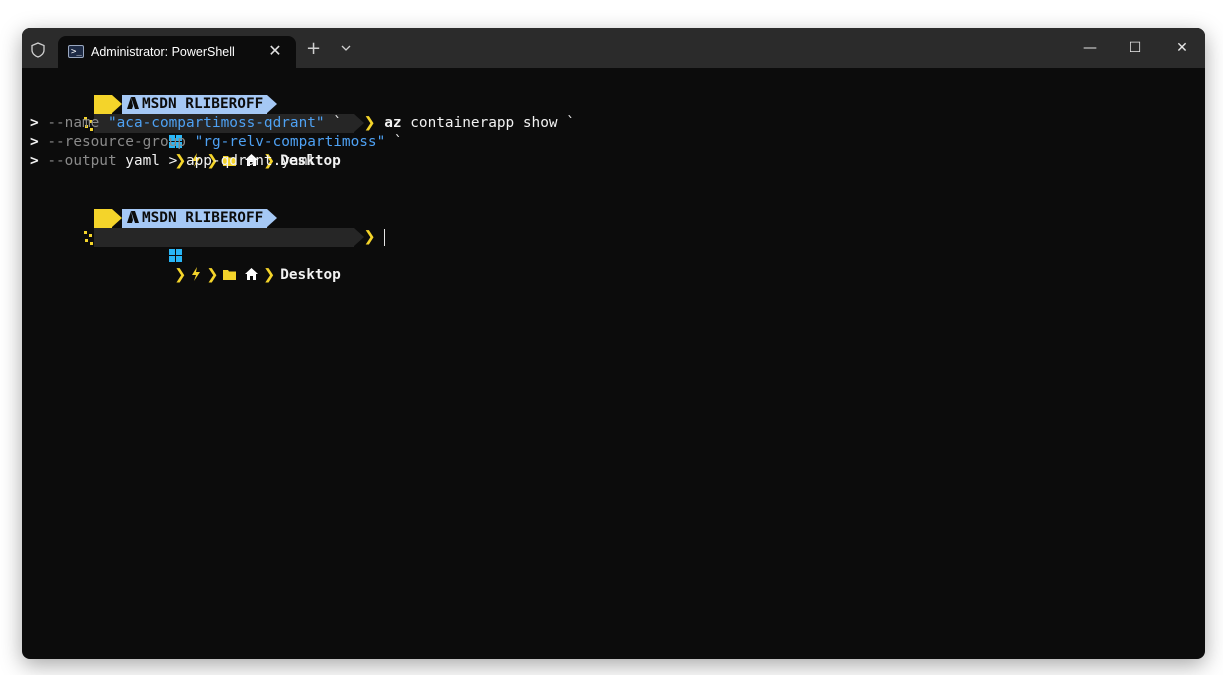 This screenshot has width=1223, height=675. I want to click on title-bar: >_ Administrator: PowerShell ✕ + — ☐ ✕, so click(613, 48).